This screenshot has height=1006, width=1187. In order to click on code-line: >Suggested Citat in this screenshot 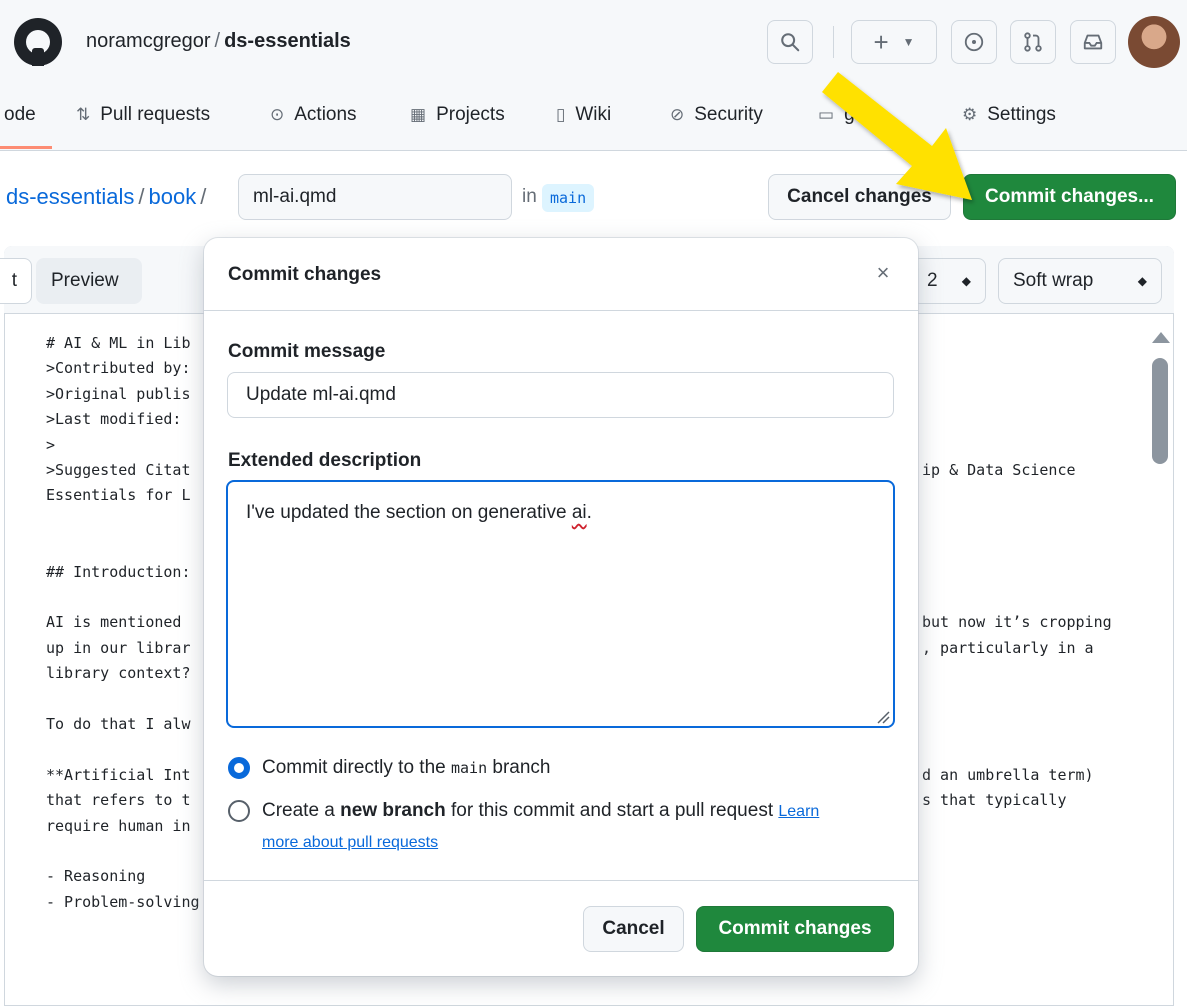, I will do `click(118, 470)`.